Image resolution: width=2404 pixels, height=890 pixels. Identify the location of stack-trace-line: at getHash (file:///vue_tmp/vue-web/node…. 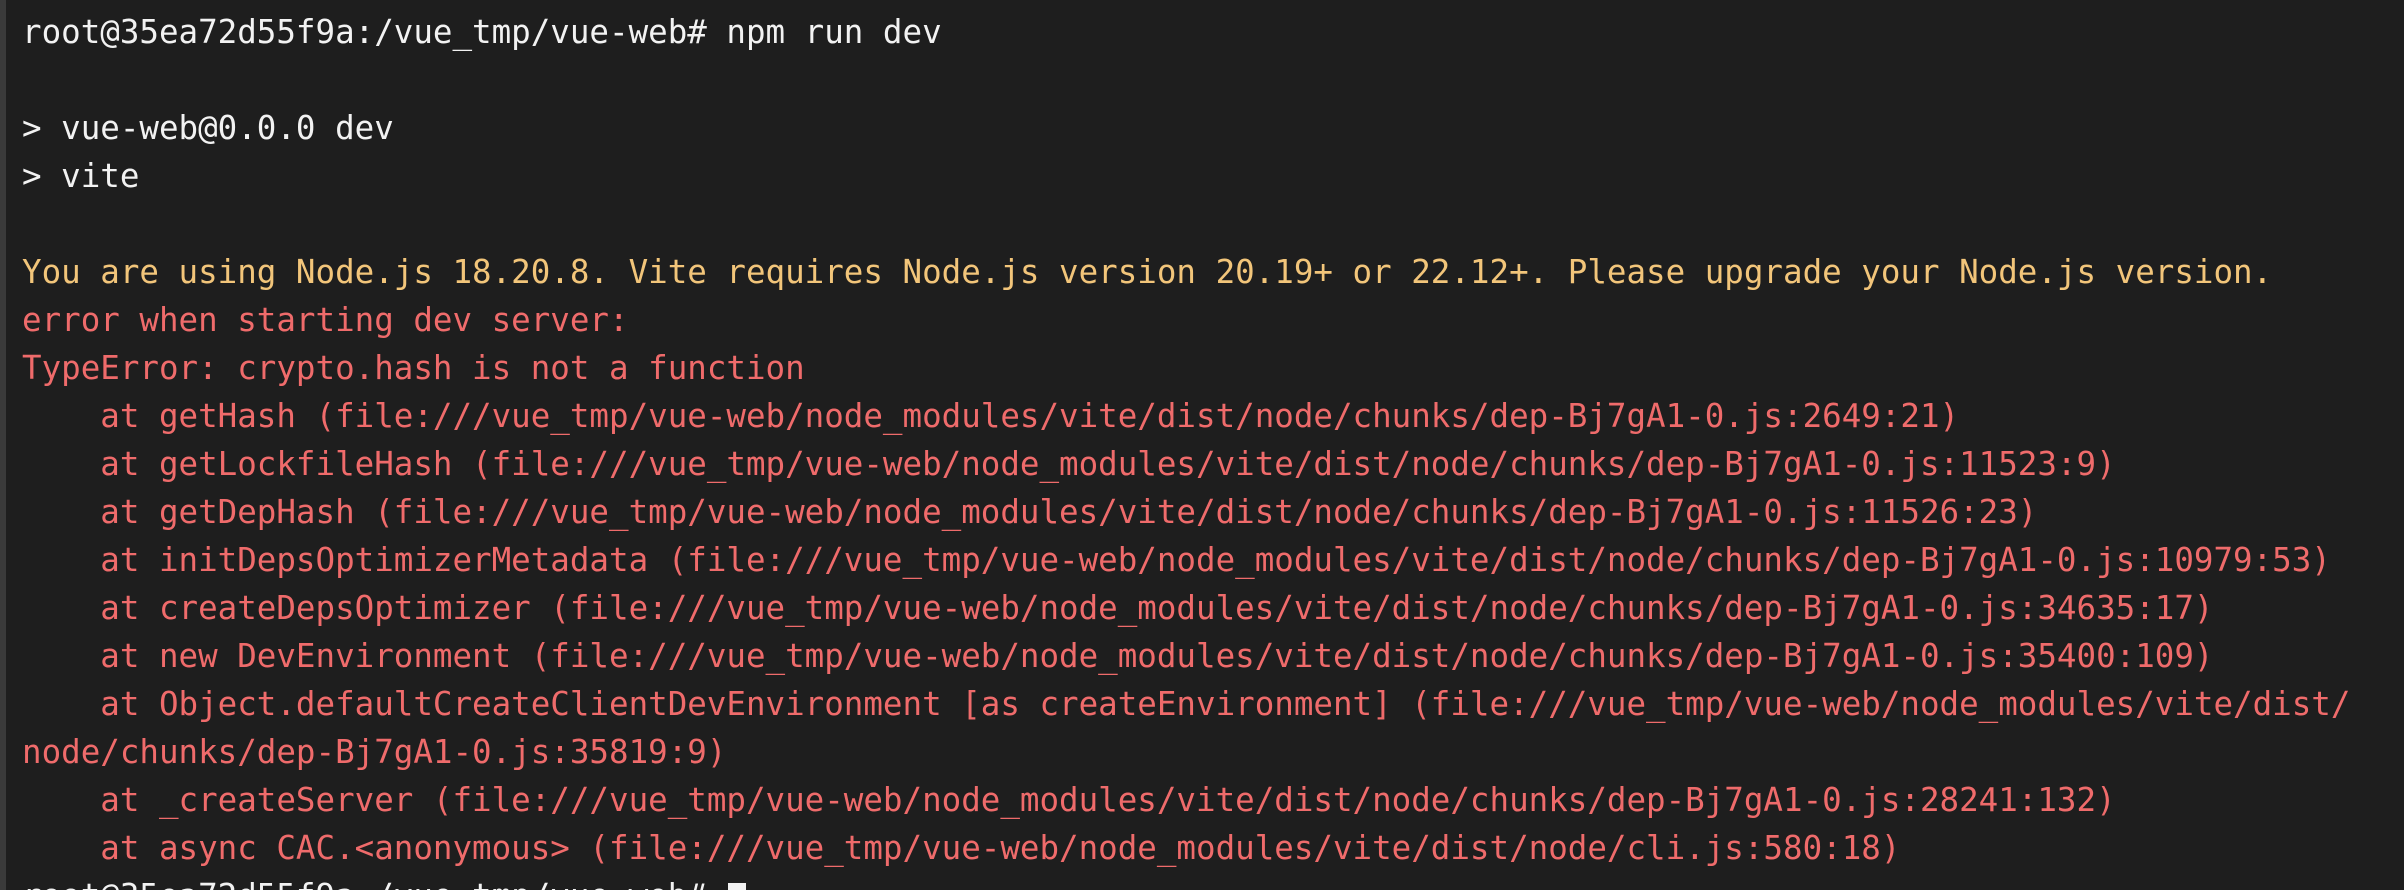
(991, 416).